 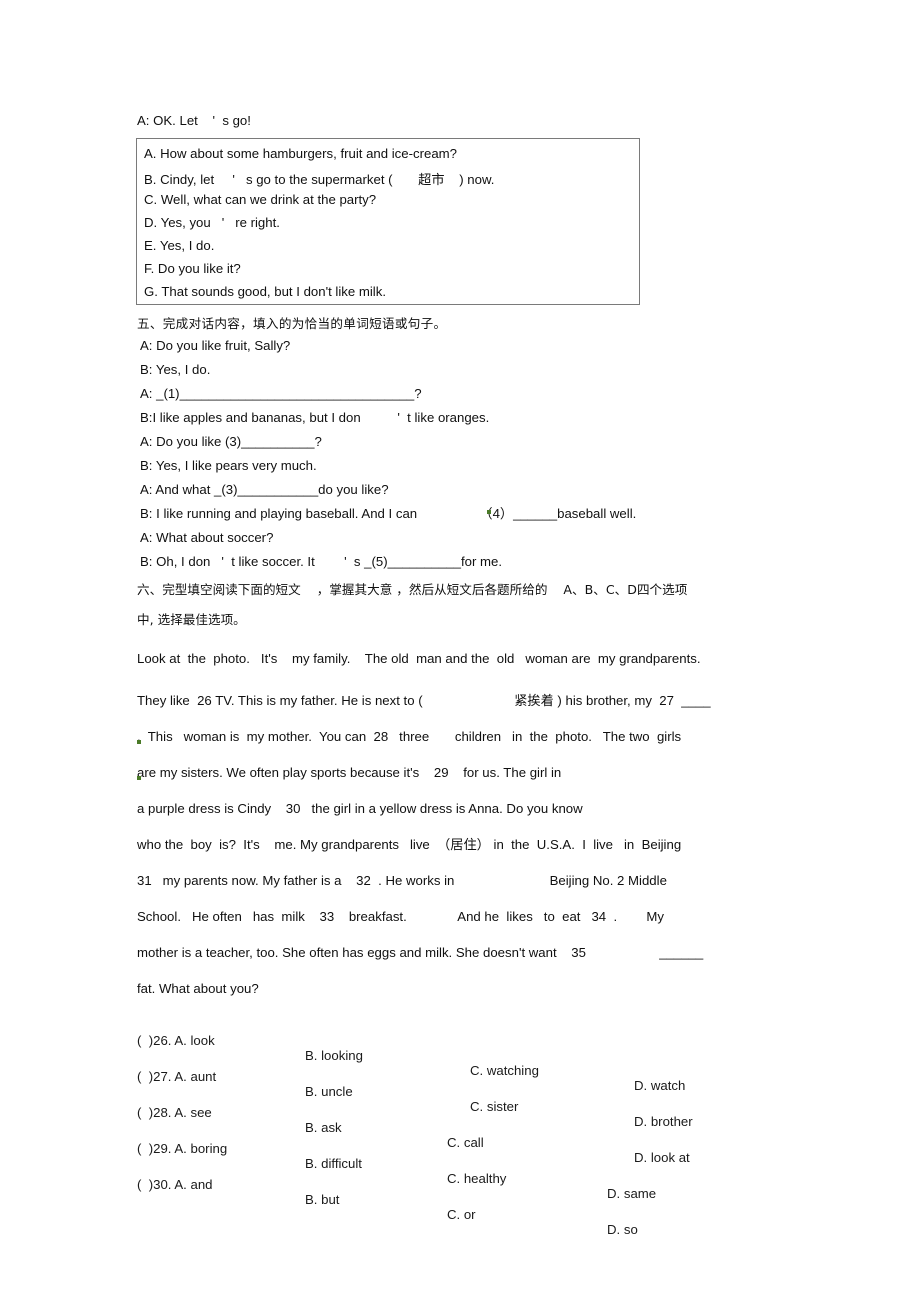 What do you see at coordinates (179, 245) in the screenshot?
I see `option-item-e: E. Yes, I do.` at bounding box center [179, 245].